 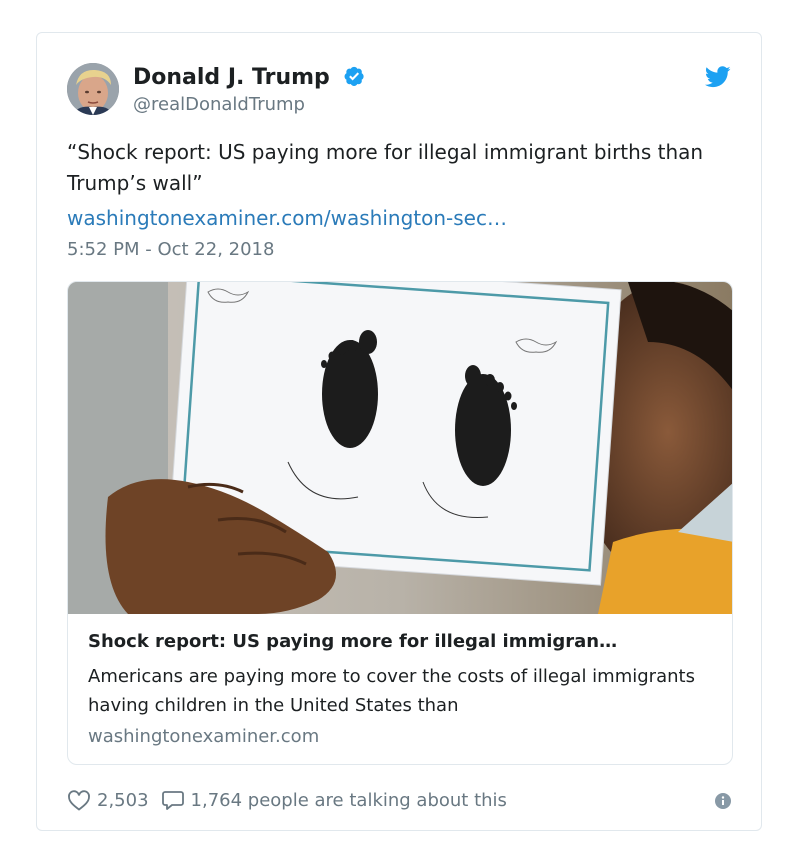 I want to click on author-name: Donald J. Trump, so click(x=249, y=78).